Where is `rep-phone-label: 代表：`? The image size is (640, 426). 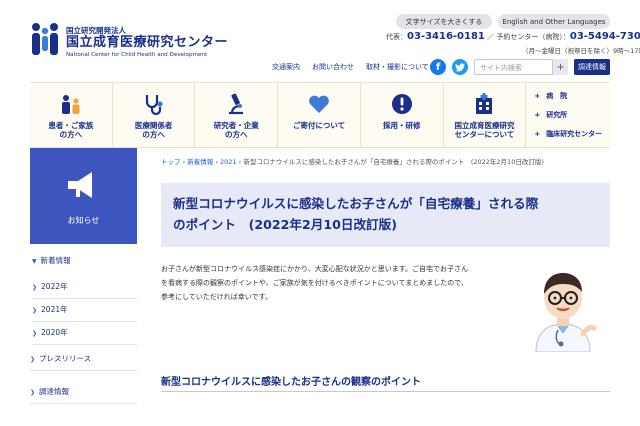 rep-phone-label: 代表： is located at coordinates (396, 37).